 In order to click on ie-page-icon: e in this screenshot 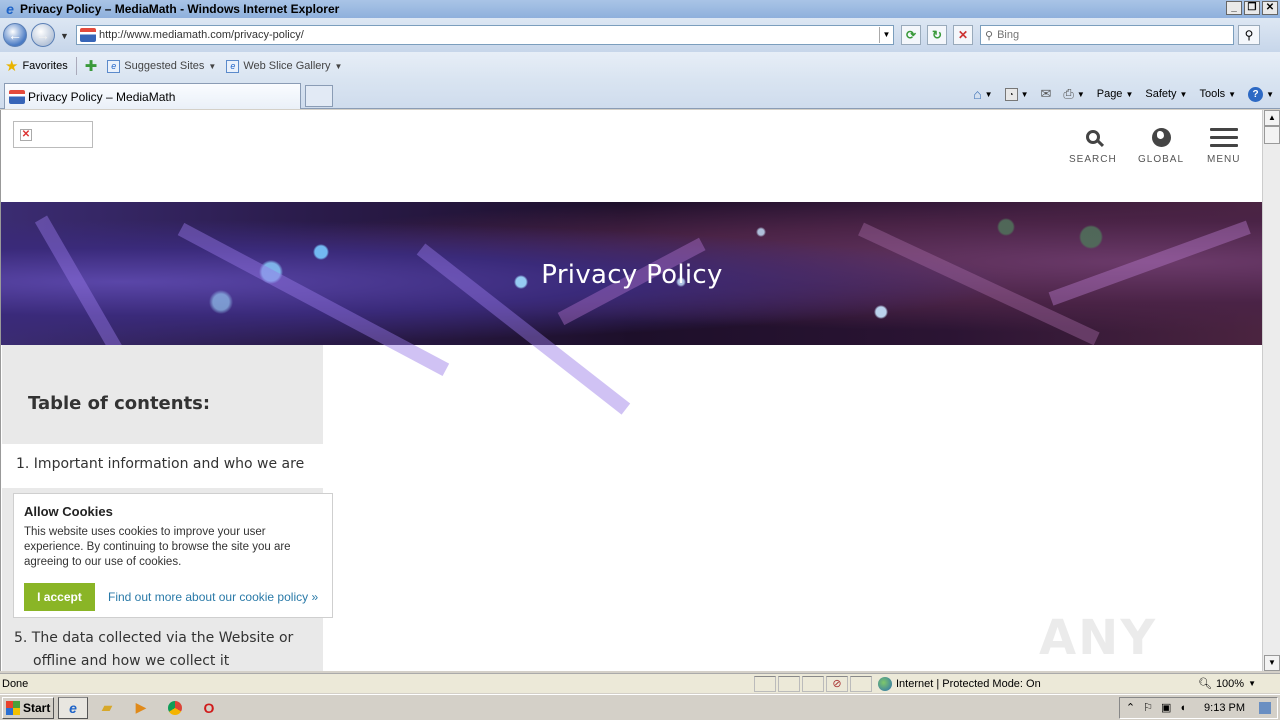, I will do `click(233, 66)`.